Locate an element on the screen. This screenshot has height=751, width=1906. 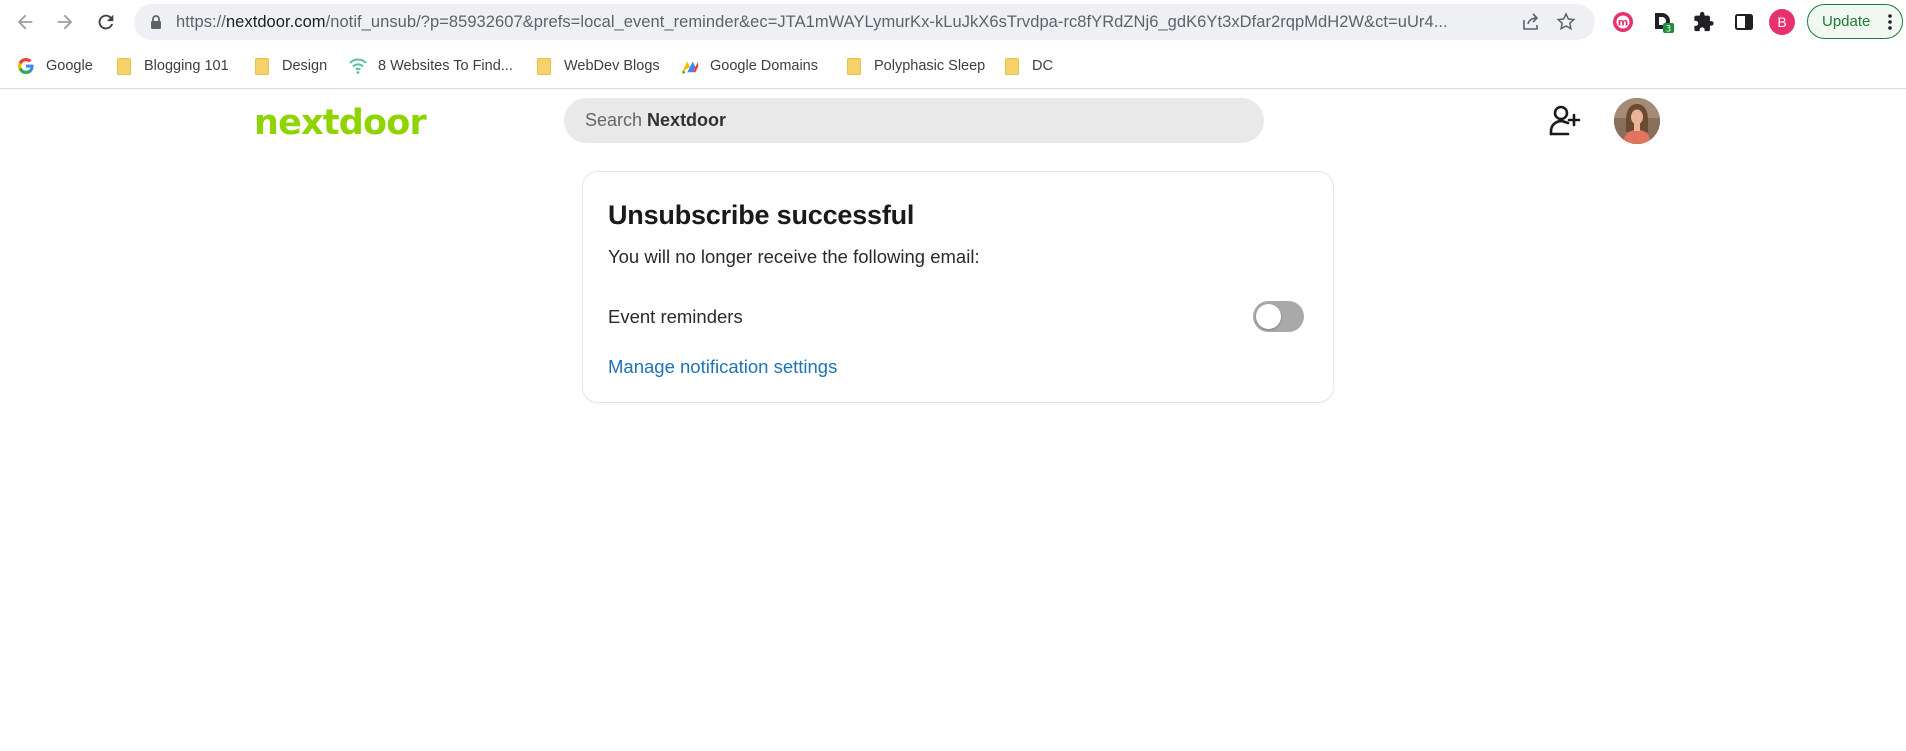
star-icon is located at coordinates (1566, 22).